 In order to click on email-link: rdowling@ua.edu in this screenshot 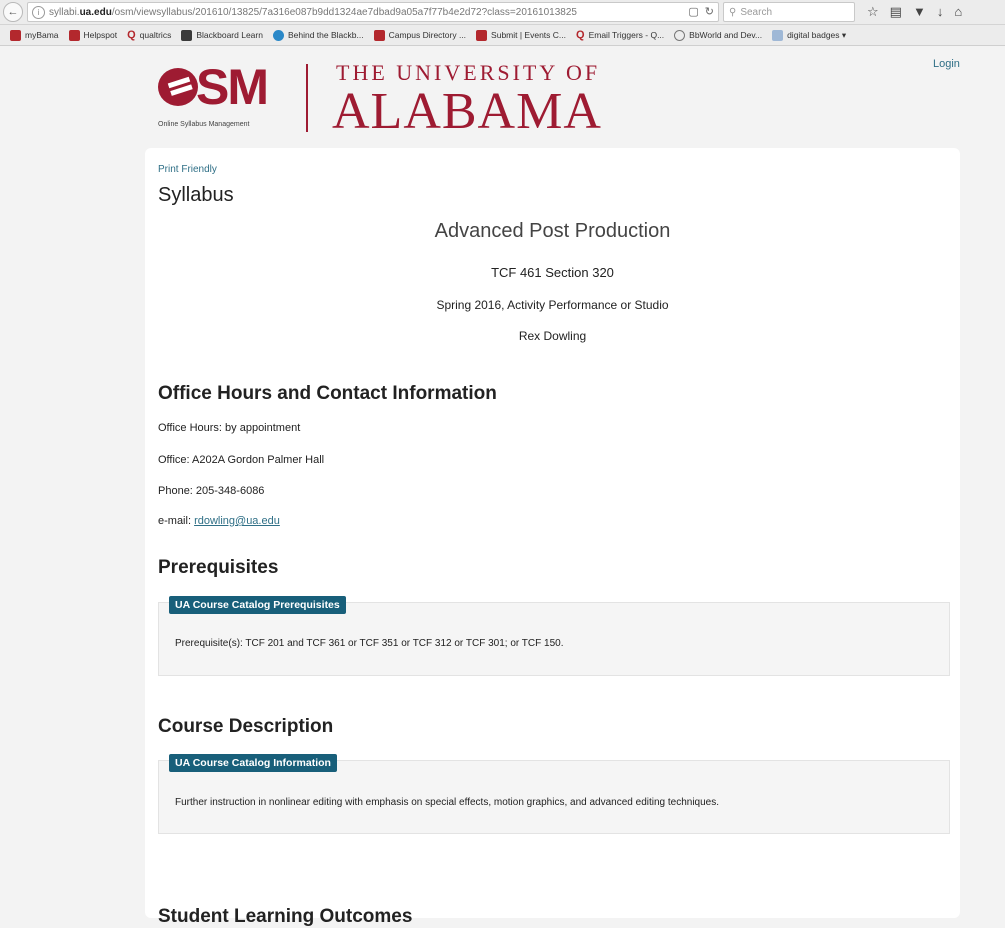, I will do `click(237, 521)`.